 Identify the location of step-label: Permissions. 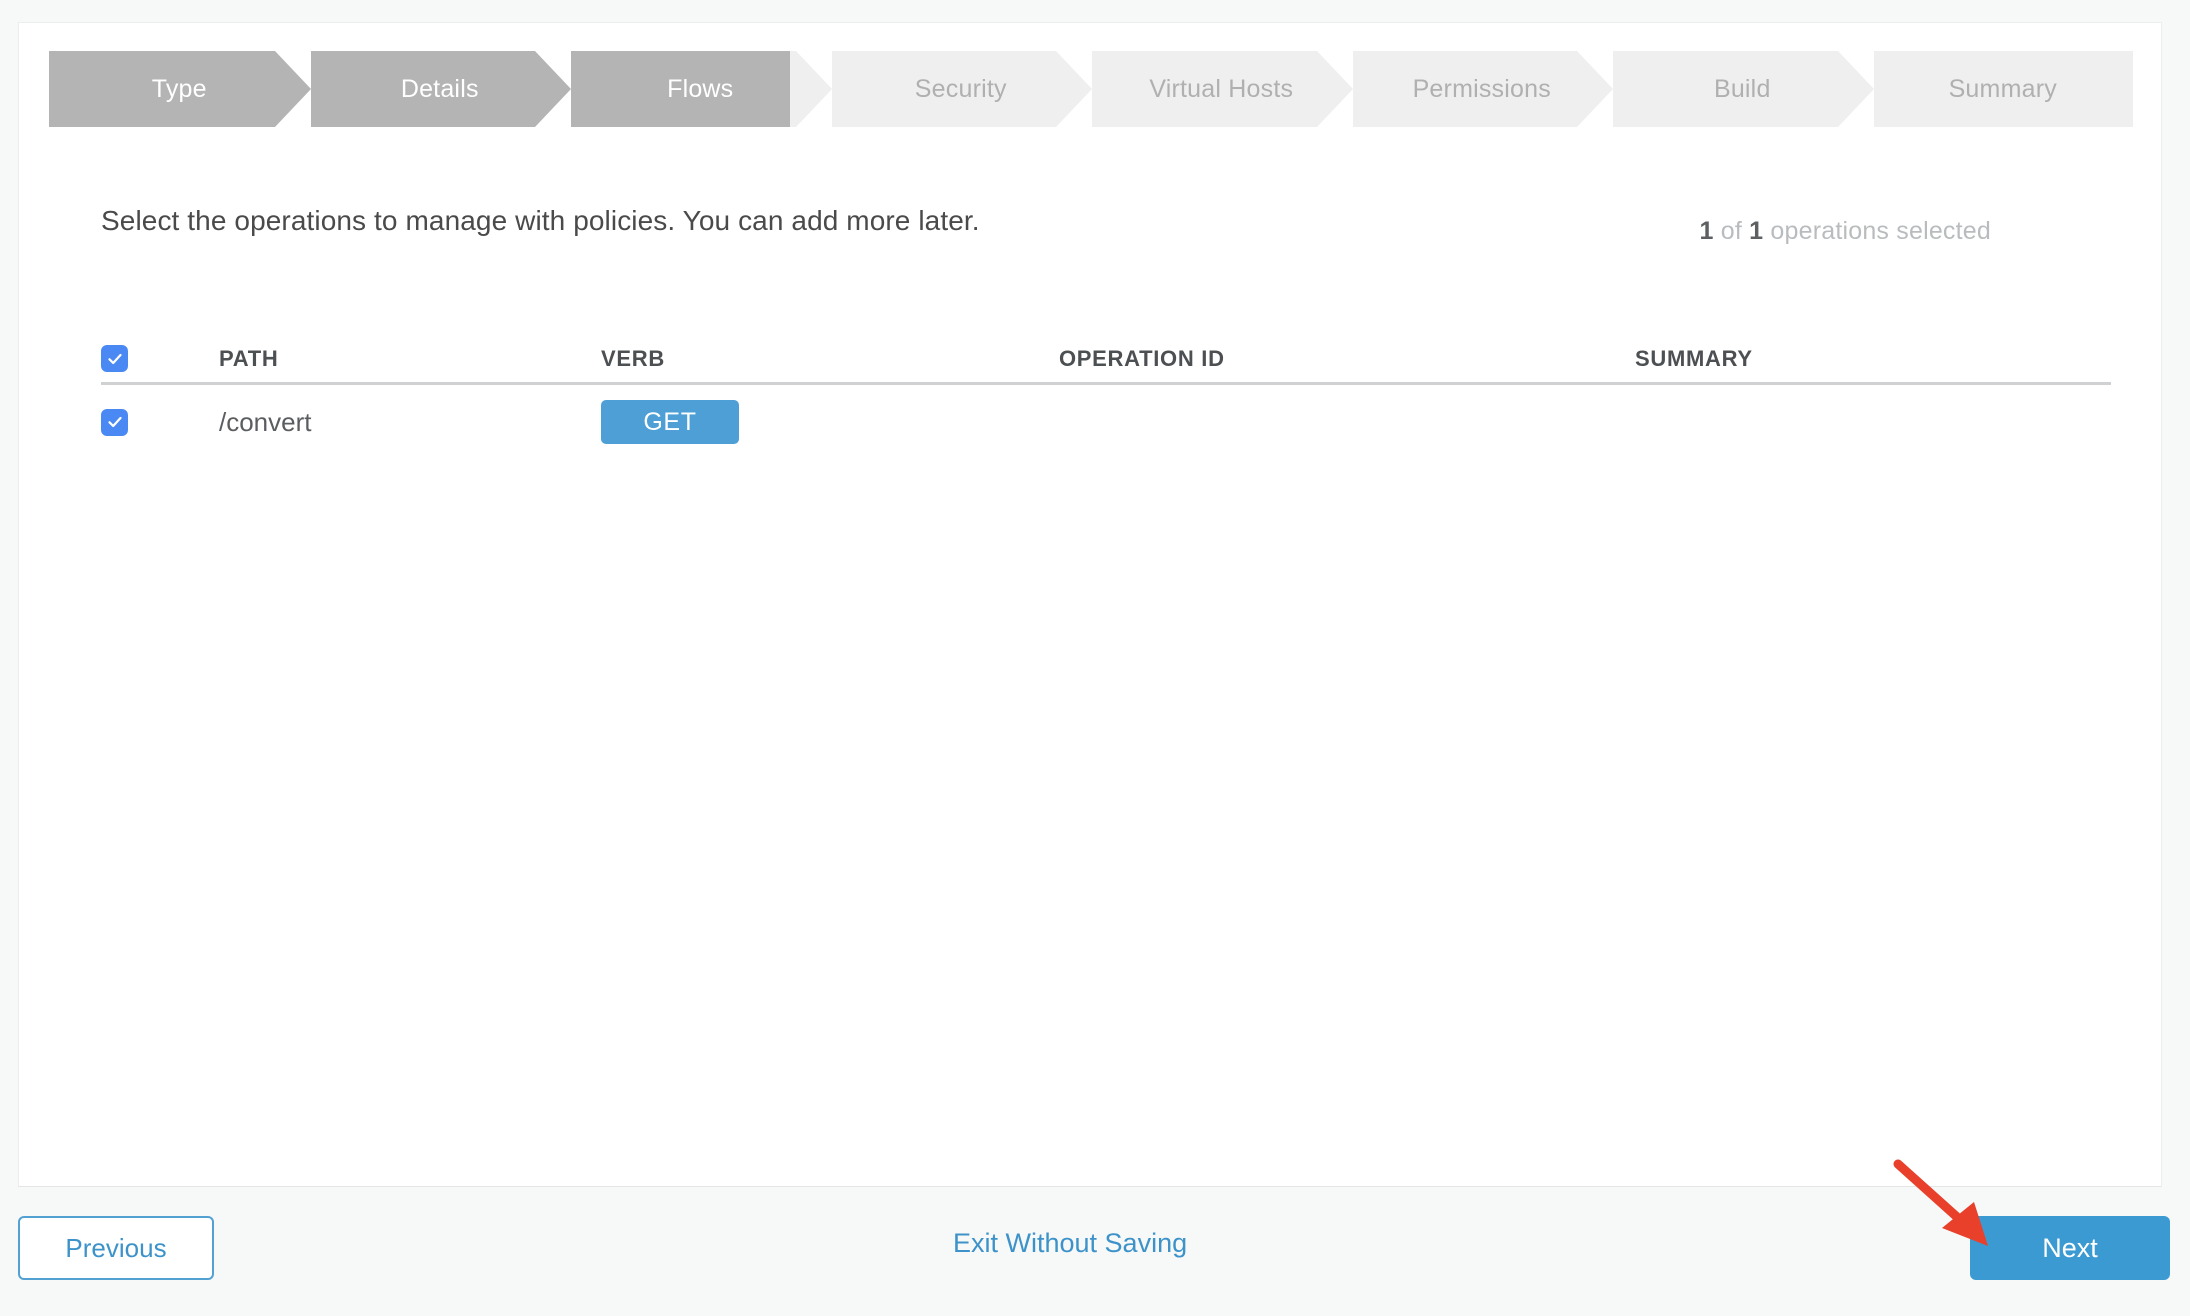
(1481, 88).